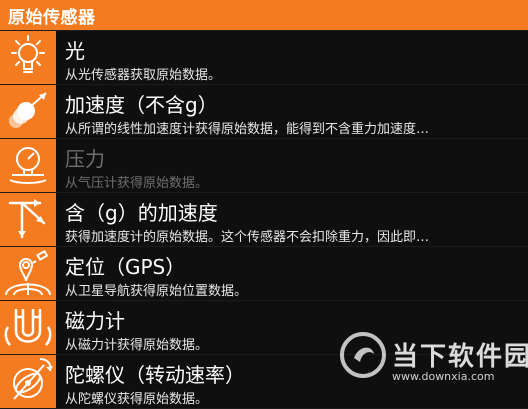  I want to click on magnet-icon, so click(28, 327).